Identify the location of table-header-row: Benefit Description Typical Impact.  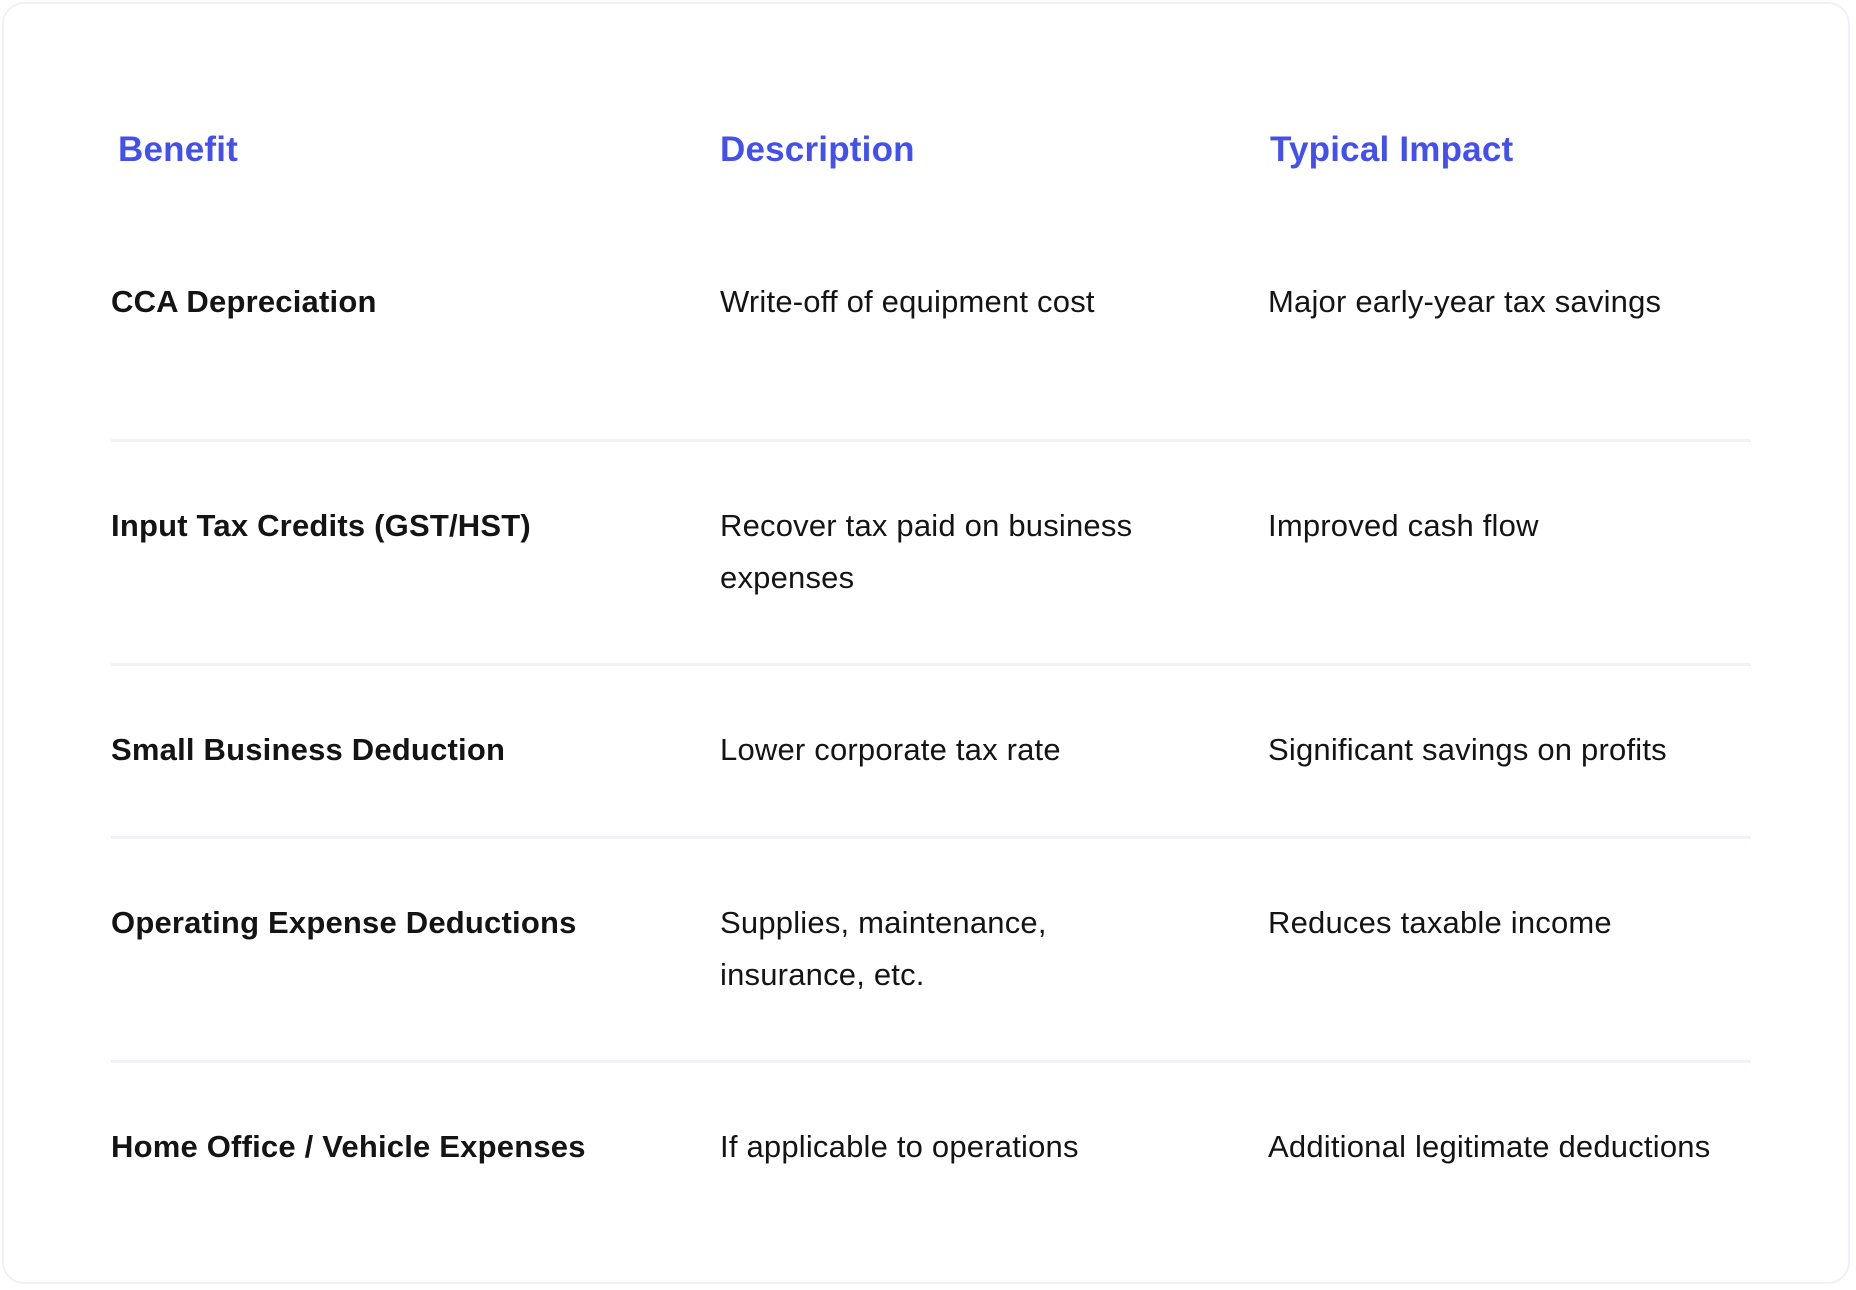
(931, 149).